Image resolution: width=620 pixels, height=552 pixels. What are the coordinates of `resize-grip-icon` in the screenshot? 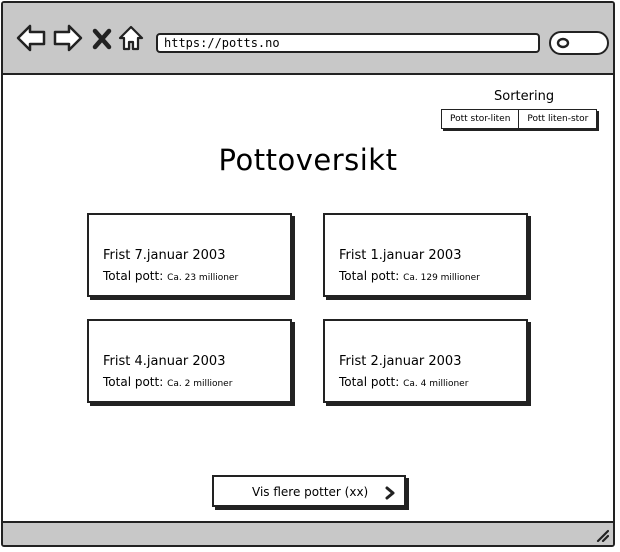 It's located at (602, 535).